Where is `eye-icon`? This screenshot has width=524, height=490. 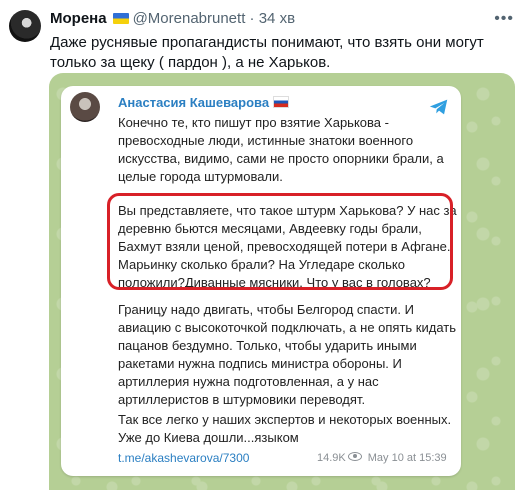 eye-icon is located at coordinates (354, 456).